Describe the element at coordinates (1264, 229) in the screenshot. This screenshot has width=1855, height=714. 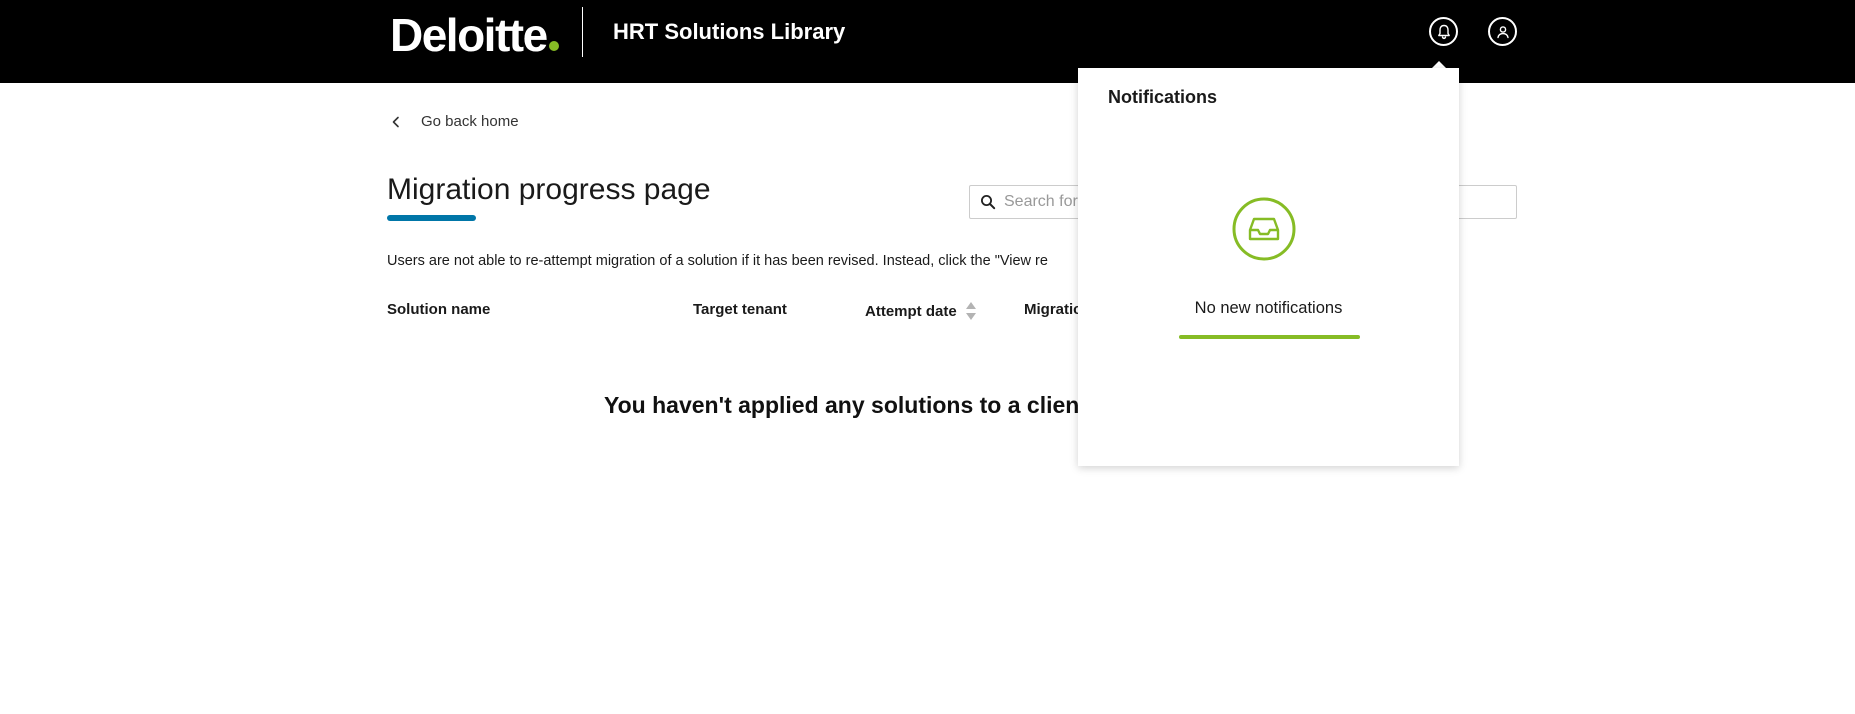
I see `inbox-icon` at that location.